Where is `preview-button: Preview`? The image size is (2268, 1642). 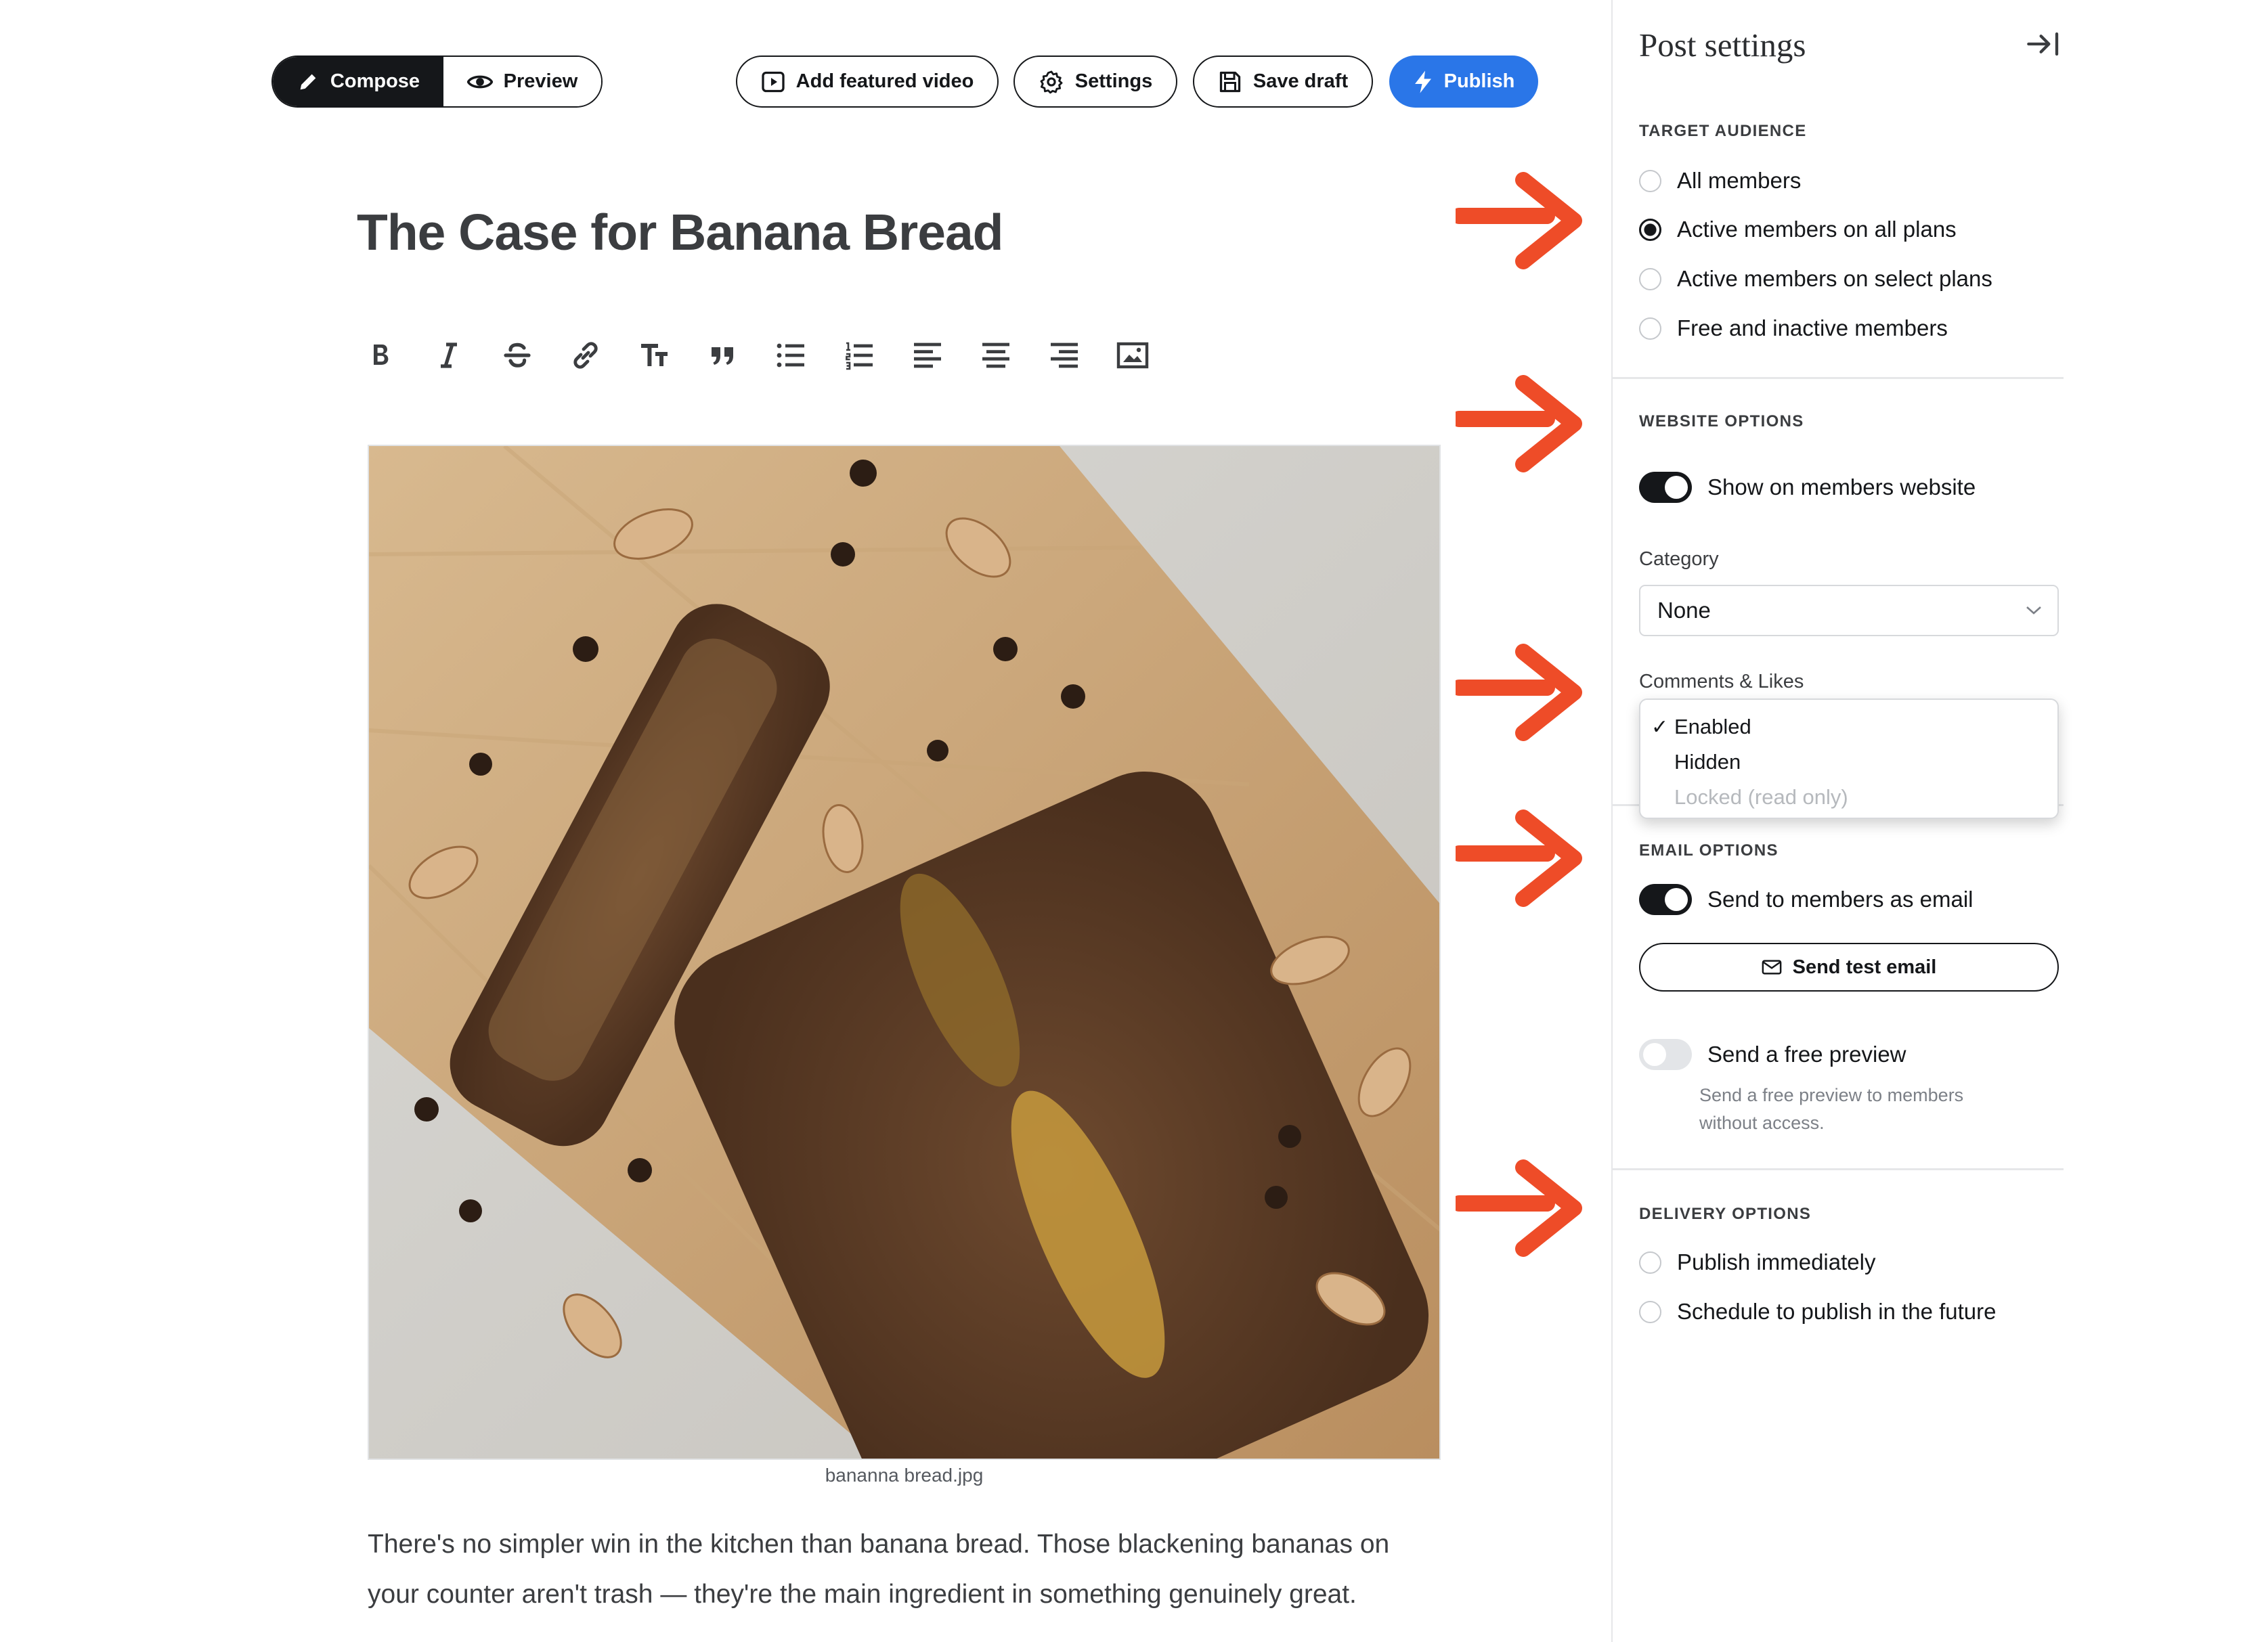
preview-button: Preview is located at coordinates (522, 81).